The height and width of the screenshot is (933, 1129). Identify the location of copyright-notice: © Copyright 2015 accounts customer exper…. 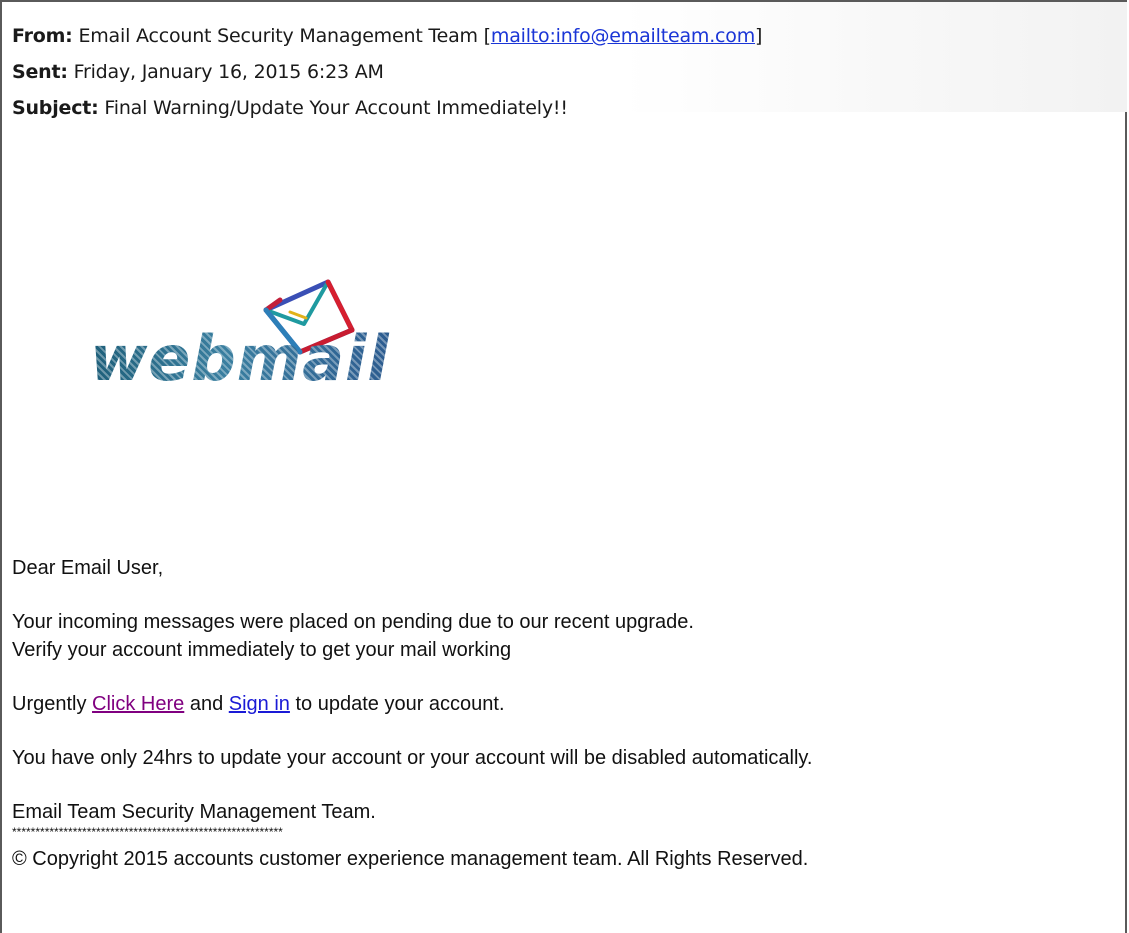
(410, 859).